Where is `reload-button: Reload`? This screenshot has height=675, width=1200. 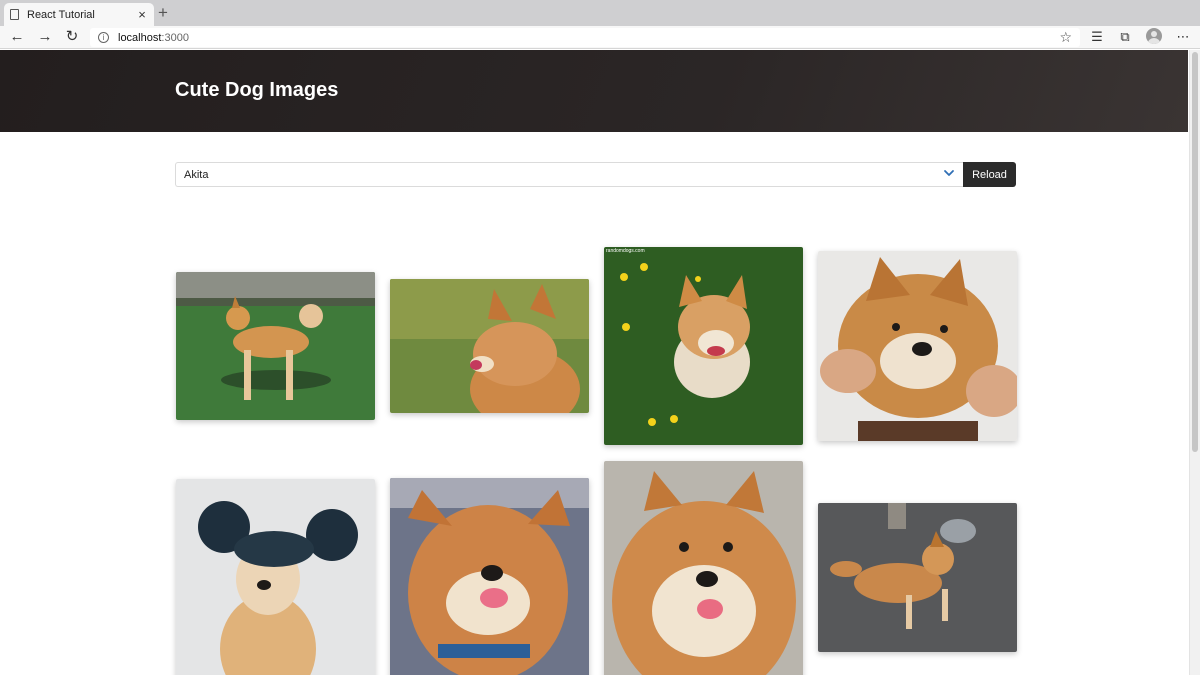
reload-button: Reload is located at coordinates (989, 174).